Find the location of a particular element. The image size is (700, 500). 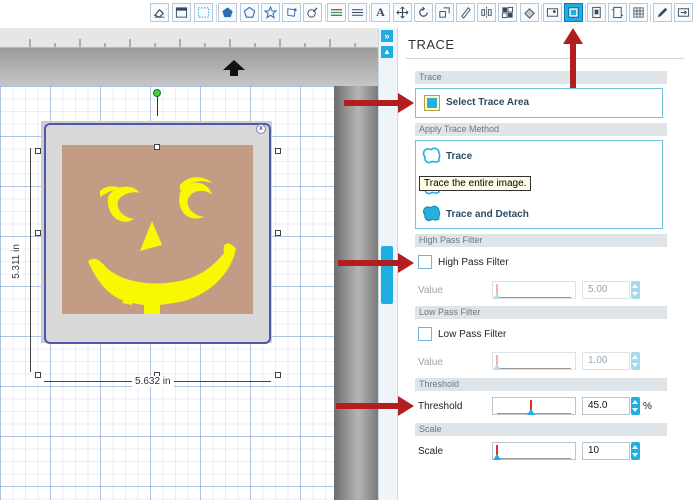

rotate-stem is located at coordinates (157, 106).